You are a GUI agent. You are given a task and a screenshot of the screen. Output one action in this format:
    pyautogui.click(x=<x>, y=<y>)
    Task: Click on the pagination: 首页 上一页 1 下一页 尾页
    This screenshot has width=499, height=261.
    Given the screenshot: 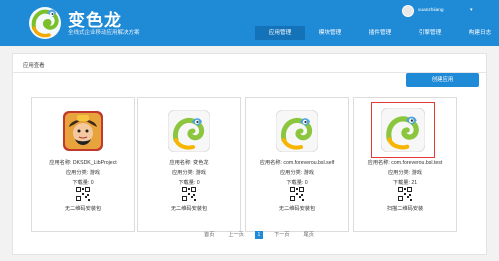 What is the action you would take?
    pyautogui.click(x=259, y=234)
    